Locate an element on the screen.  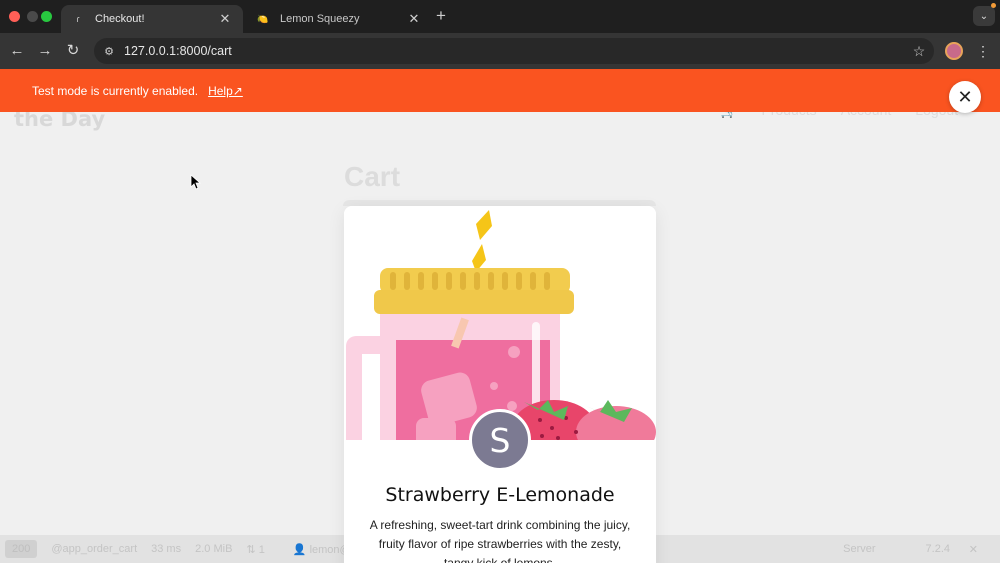
status-badge: 200 is located at coordinates (21, 549).